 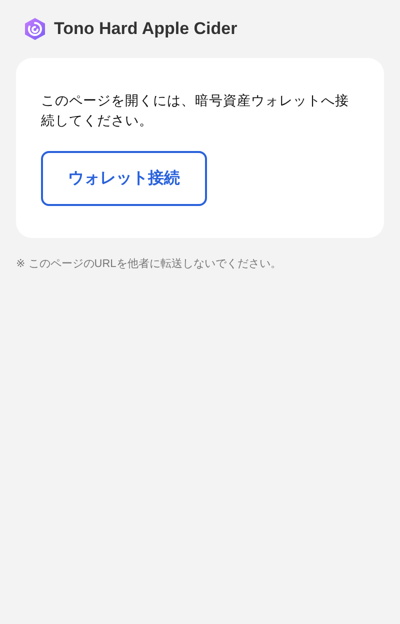 I want to click on connect-wallet-button: ウォレット接続, so click(x=124, y=178).